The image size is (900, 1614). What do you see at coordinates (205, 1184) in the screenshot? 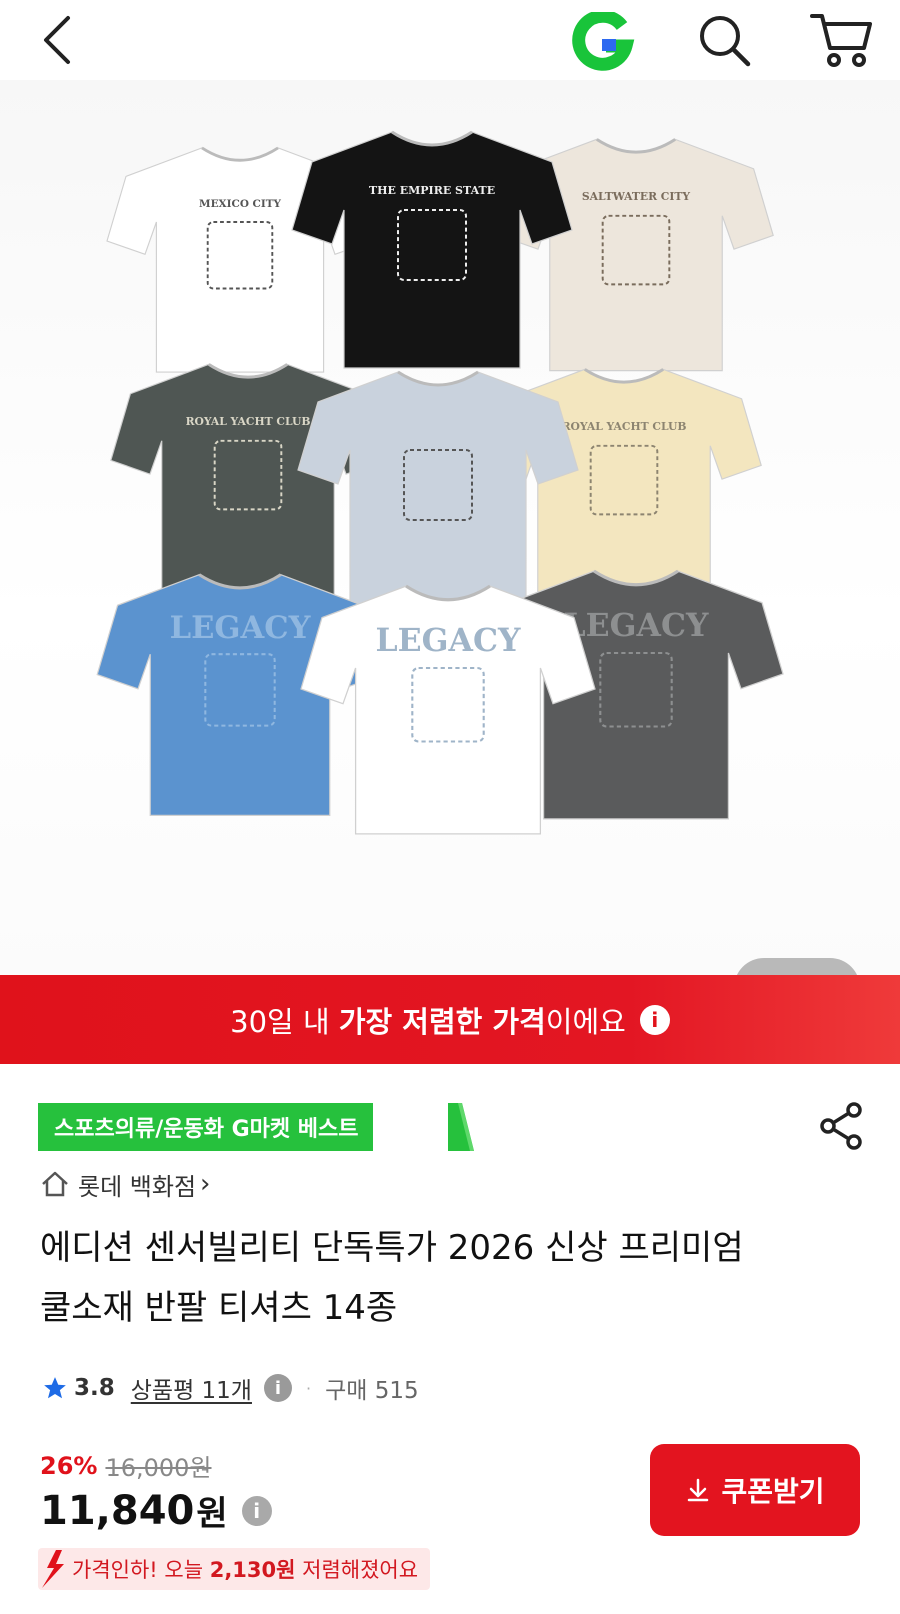
I see `chevron-right-icon: ›` at bounding box center [205, 1184].